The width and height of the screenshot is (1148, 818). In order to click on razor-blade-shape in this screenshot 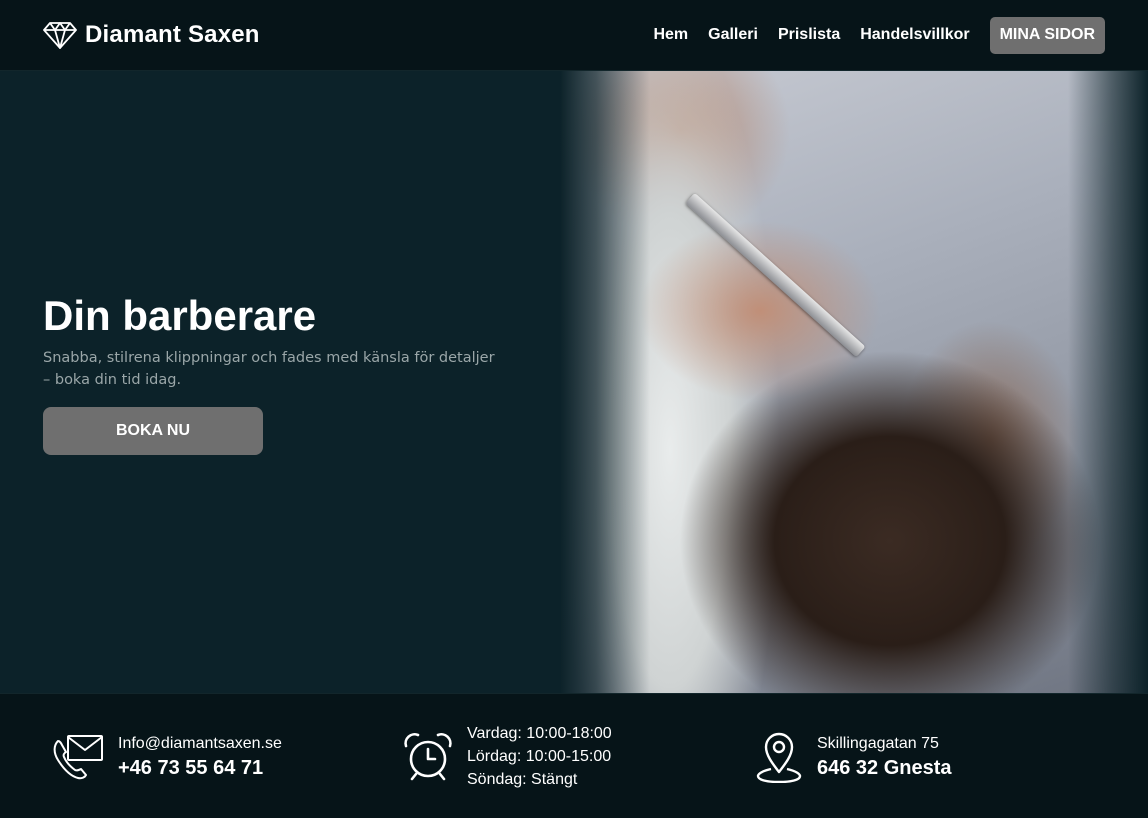, I will do `click(775, 275)`.